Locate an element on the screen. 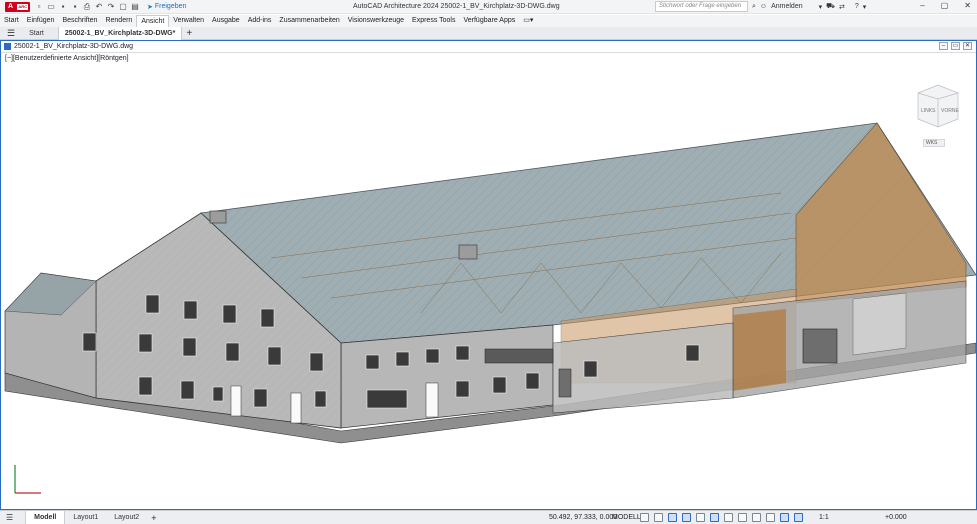 This screenshot has height=524, width=977. autoscale-icon is located at coordinates (798, 517).